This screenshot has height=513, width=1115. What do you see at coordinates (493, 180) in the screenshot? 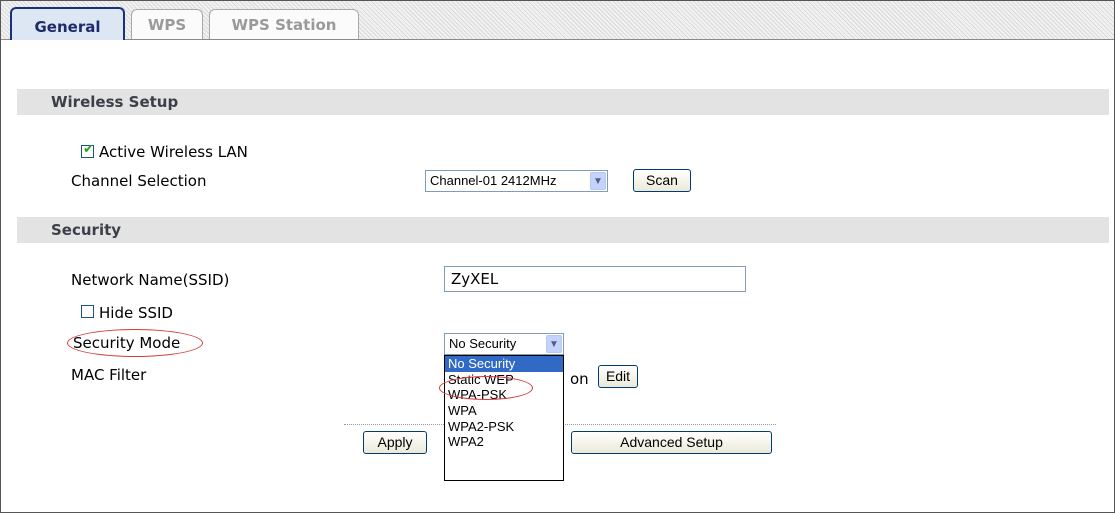
I see `channel-select-value: Channel-01 2412MHz` at bounding box center [493, 180].